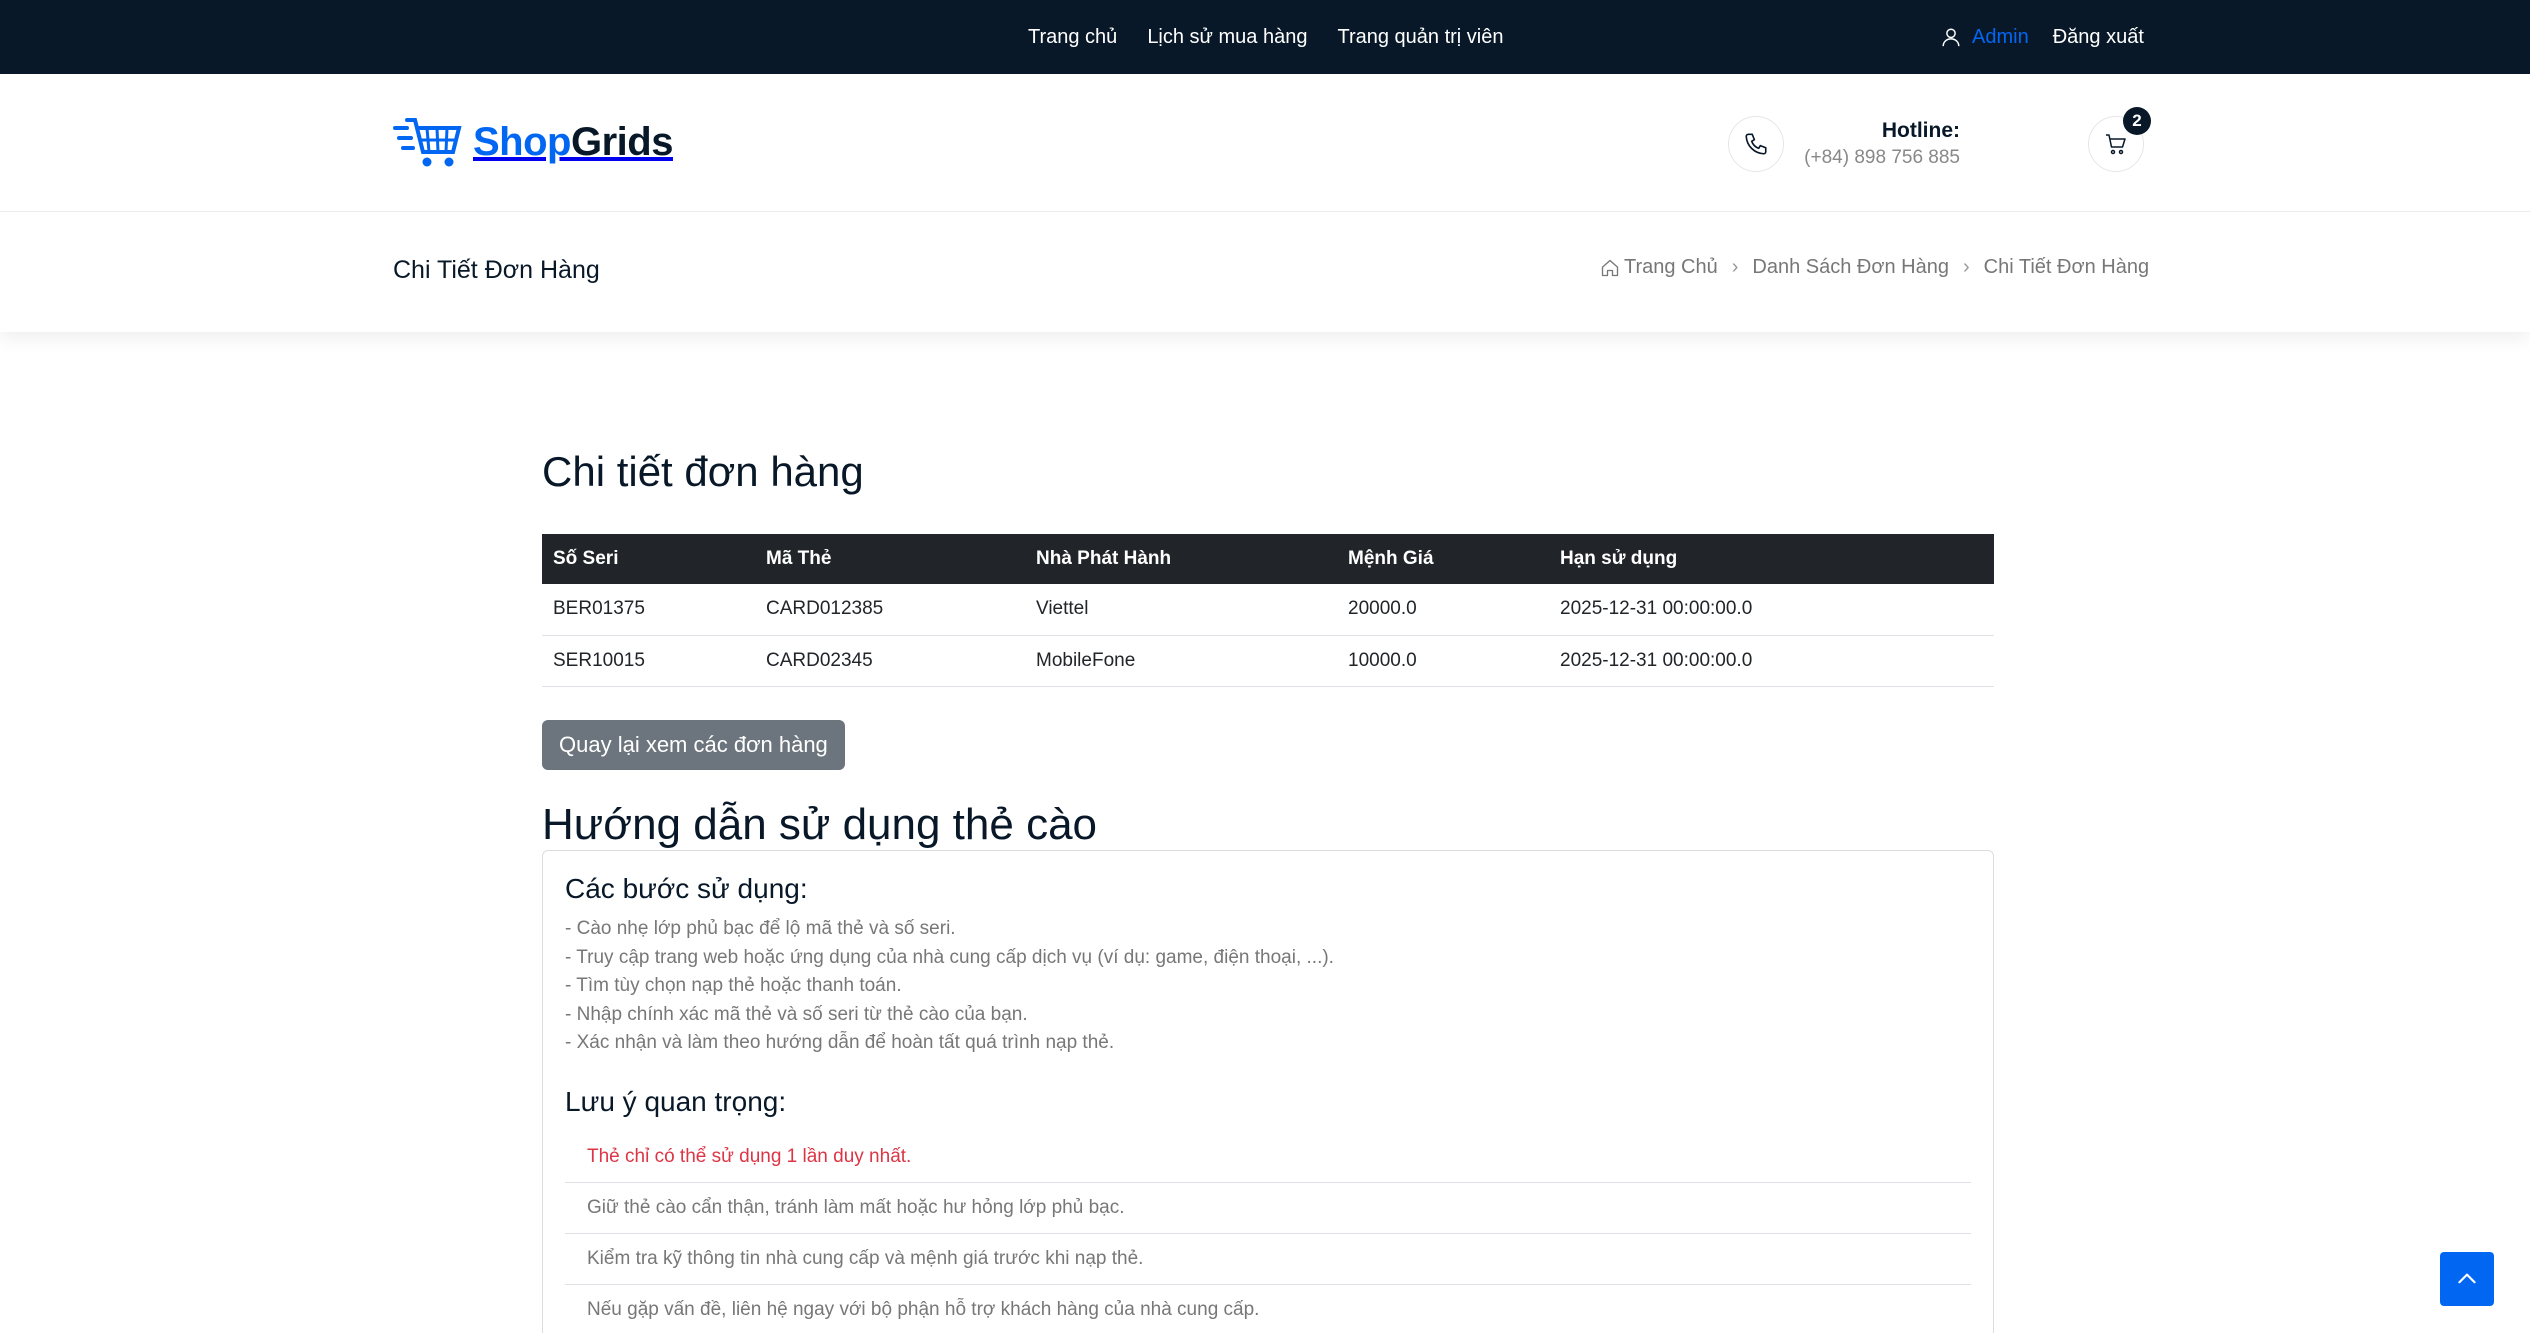 Image resolution: width=2530 pixels, height=1333 pixels. What do you see at coordinates (676, 1101) in the screenshot?
I see `notes-title: Lưu ý quan trọng:` at bounding box center [676, 1101].